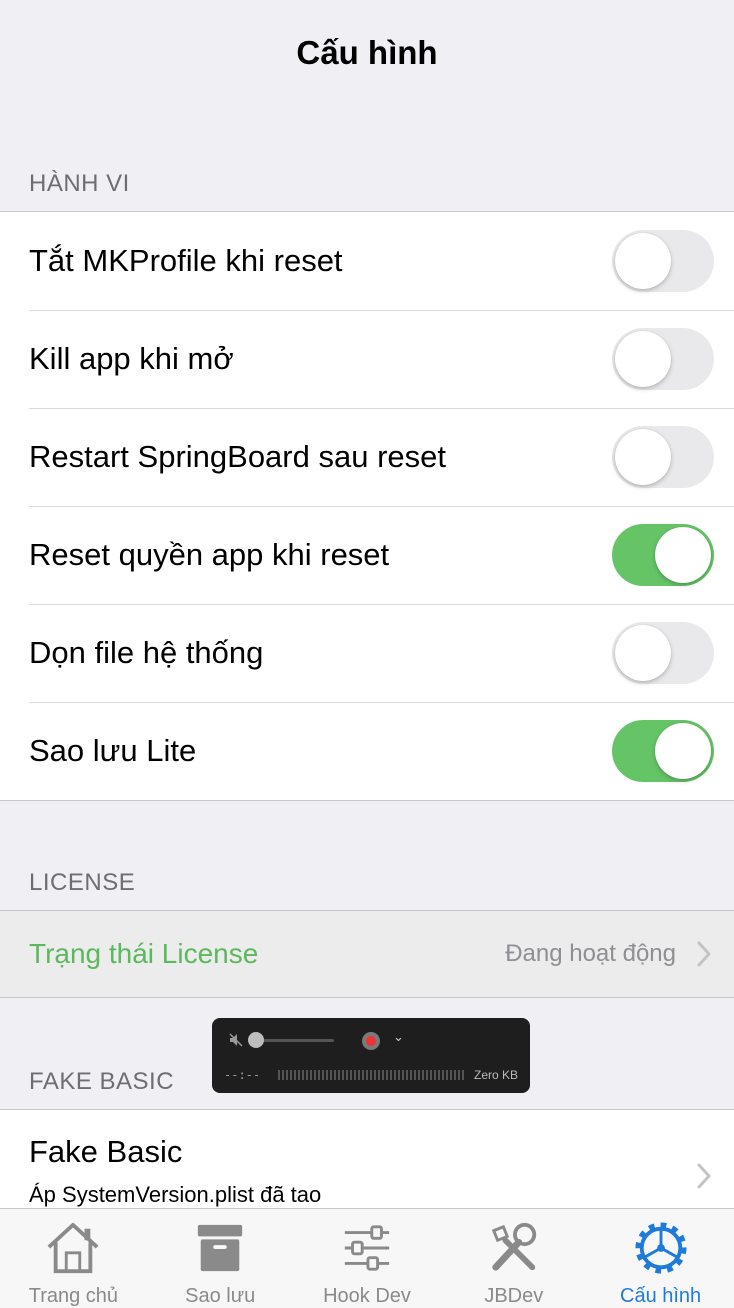  Describe the element at coordinates (367, 359) in the screenshot. I see `setting-row-kill-app: Kill app khi mở` at that location.